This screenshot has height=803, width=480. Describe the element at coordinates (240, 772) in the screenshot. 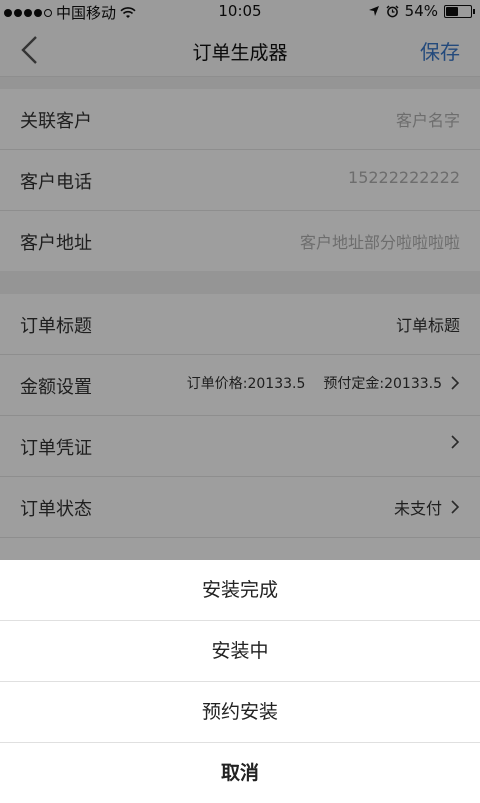

I see `cancel-button: 取消` at that location.